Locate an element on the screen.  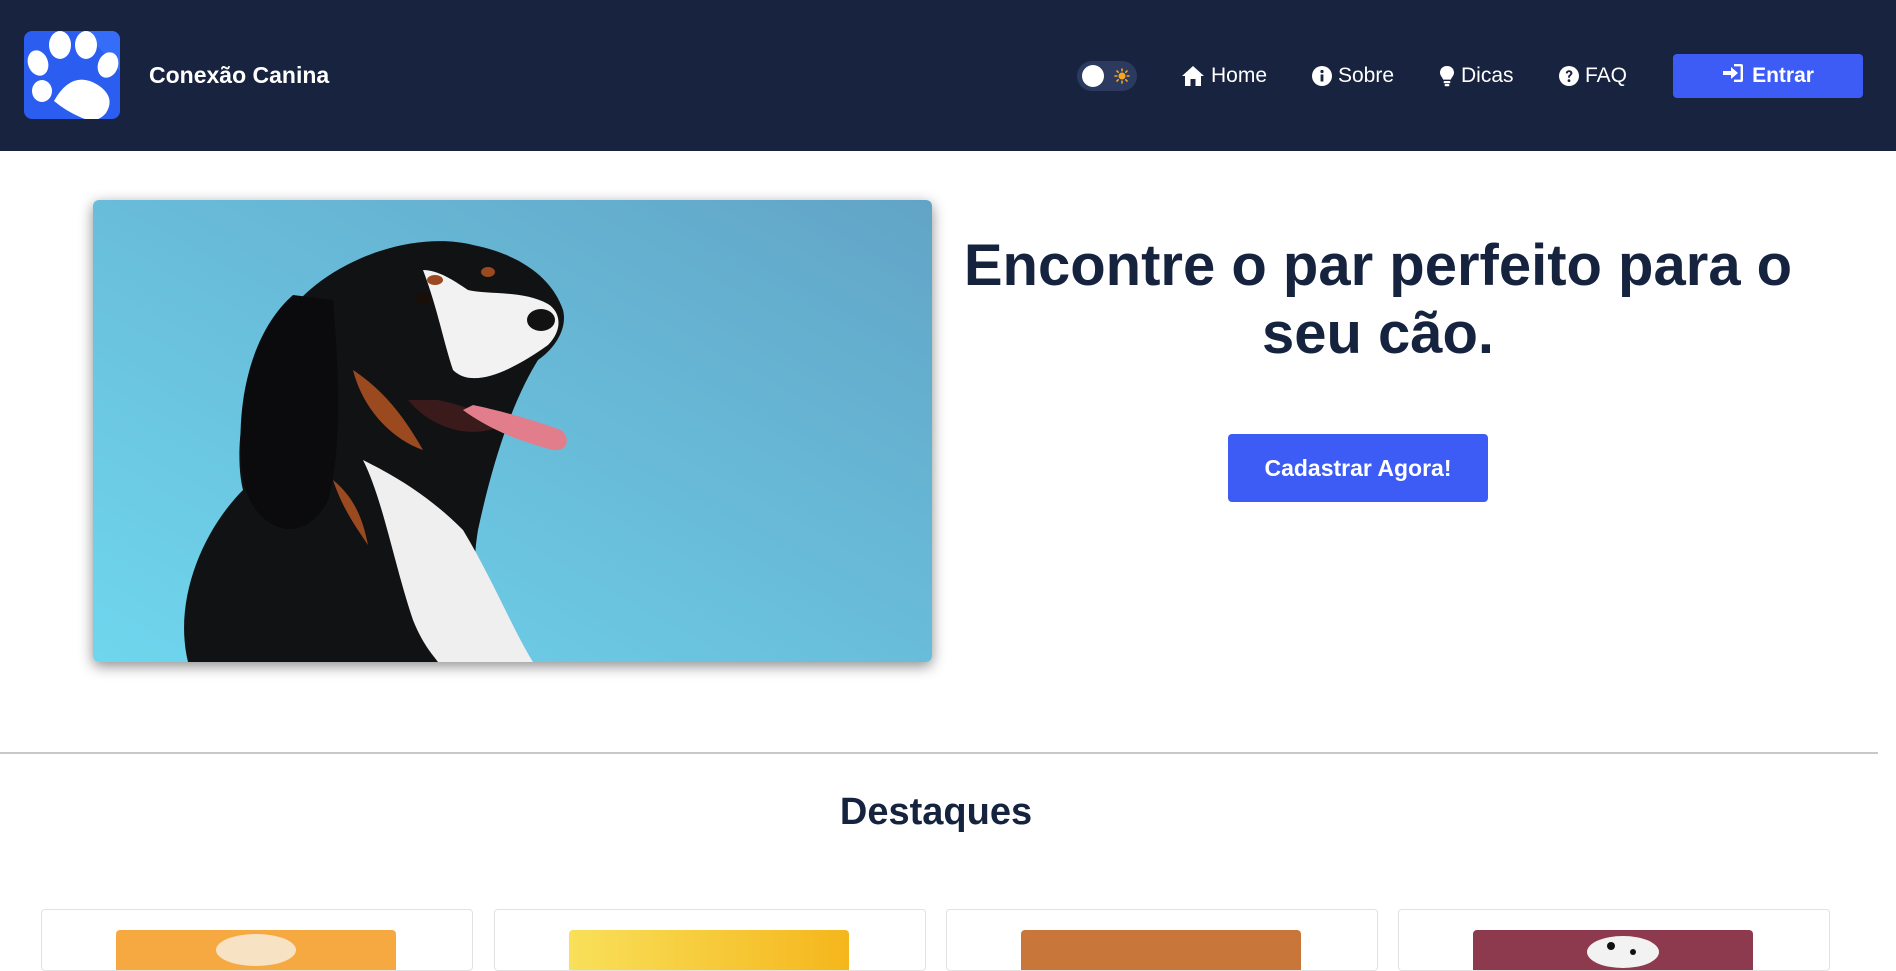
nav-home: Home is located at coordinates (1224, 76).